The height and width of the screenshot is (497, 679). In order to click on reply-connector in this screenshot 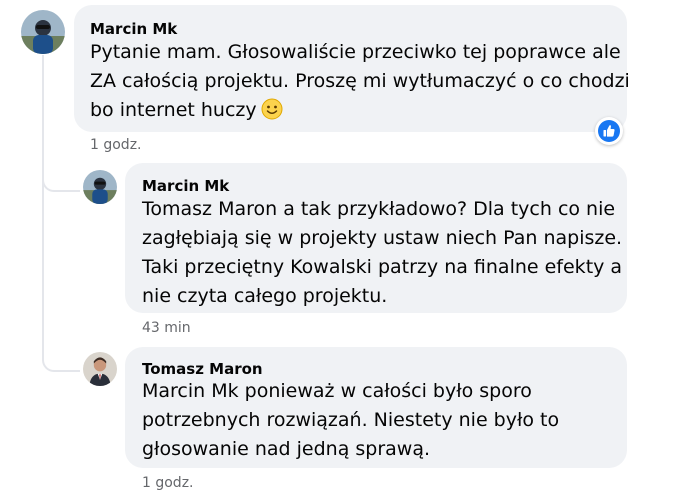, I will do `click(61, 276)`.